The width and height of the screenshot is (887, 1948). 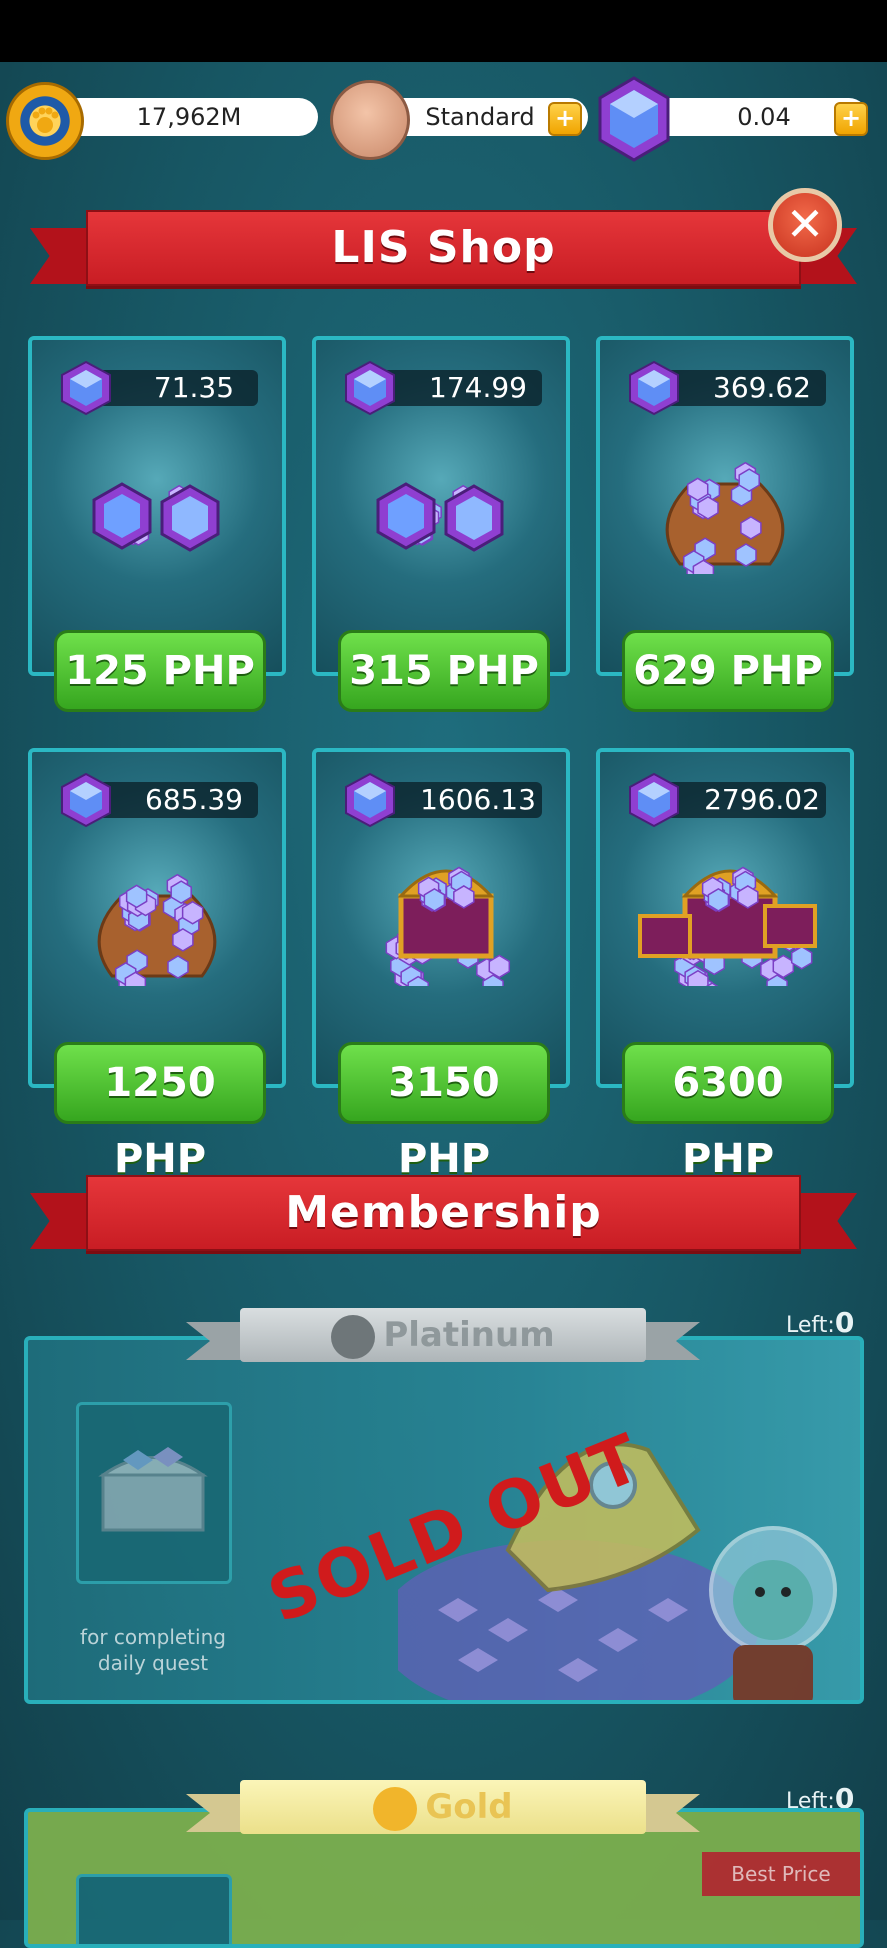 I want to click on shop-item-card: 2796.02 6300 PHP, so click(x=725, y=965).